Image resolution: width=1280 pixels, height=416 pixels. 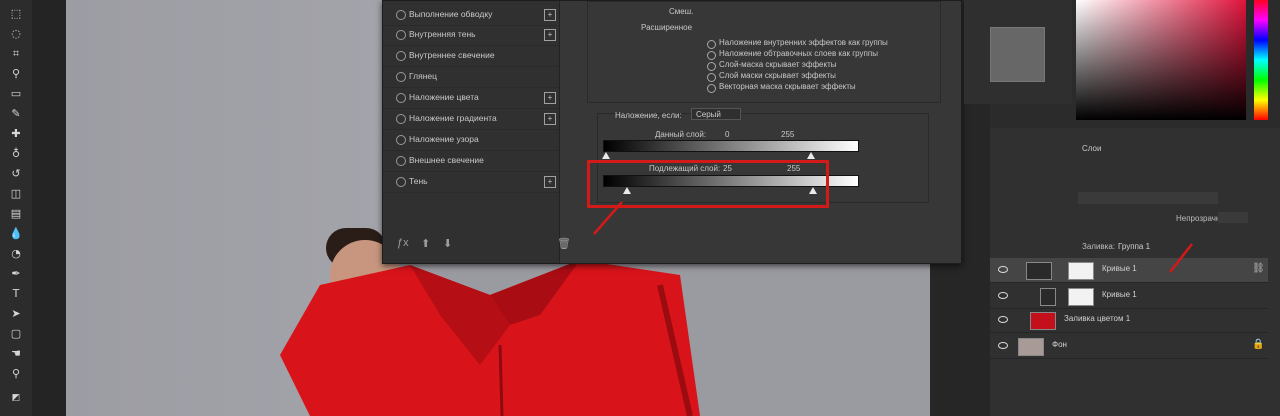 What do you see at coordinates (471, 182) in the screenshot?
I see `style-item-drop-shadow: Тень +` at bounding box center [471, 182].